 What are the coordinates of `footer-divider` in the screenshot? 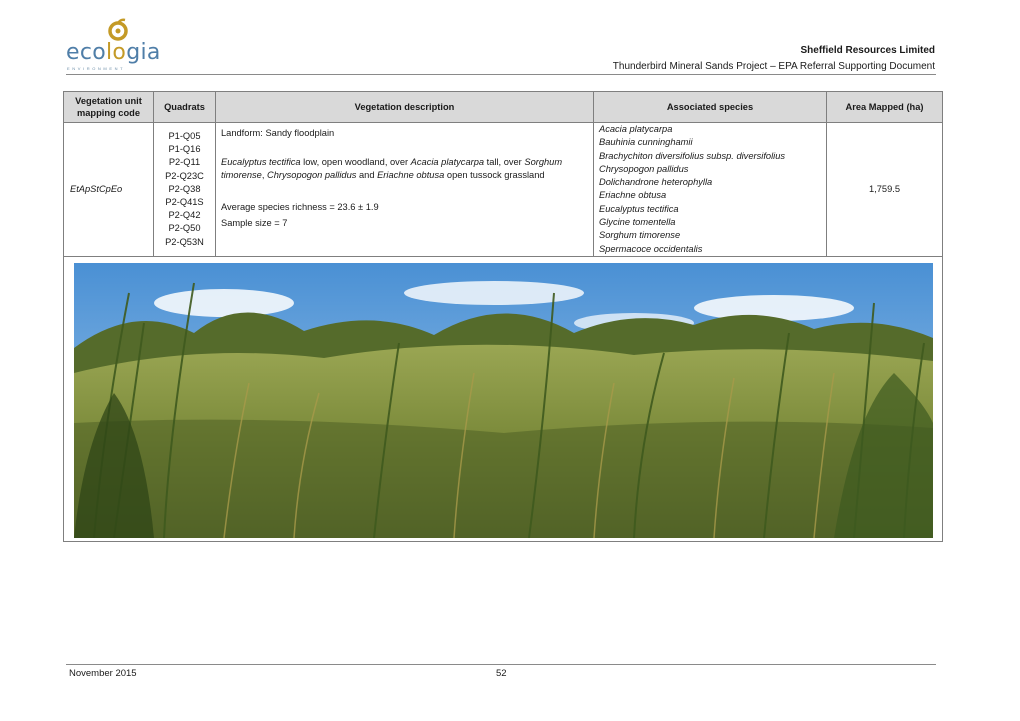 It's located at (501, 664).